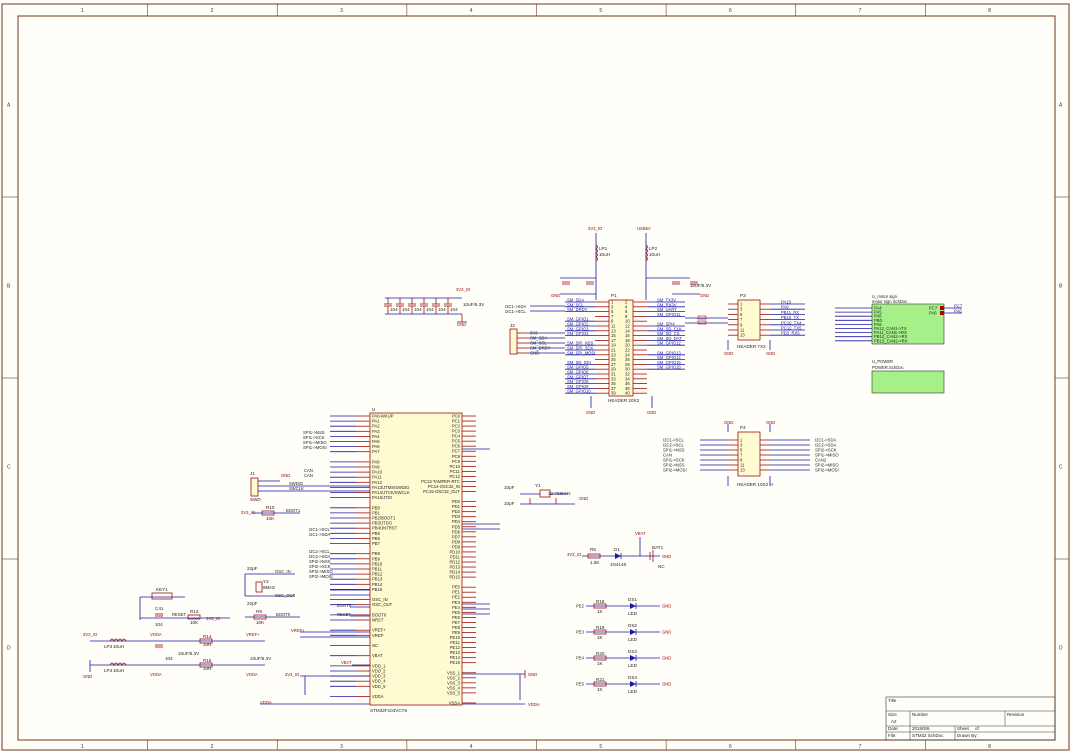  I want to click on y1-c1: 10pF, so click(509, 487).